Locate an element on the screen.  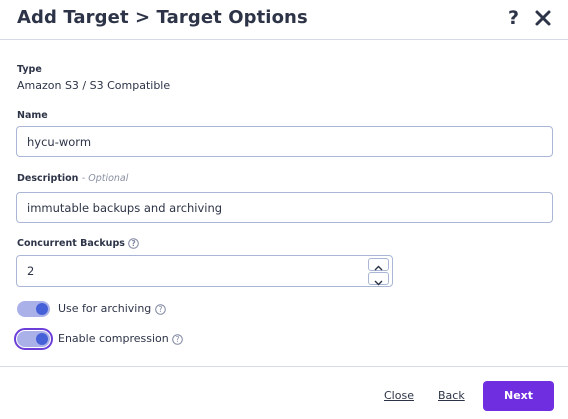
concurrent-backups-label: Concurrent Backups ? is located at coordinates (78, 243).